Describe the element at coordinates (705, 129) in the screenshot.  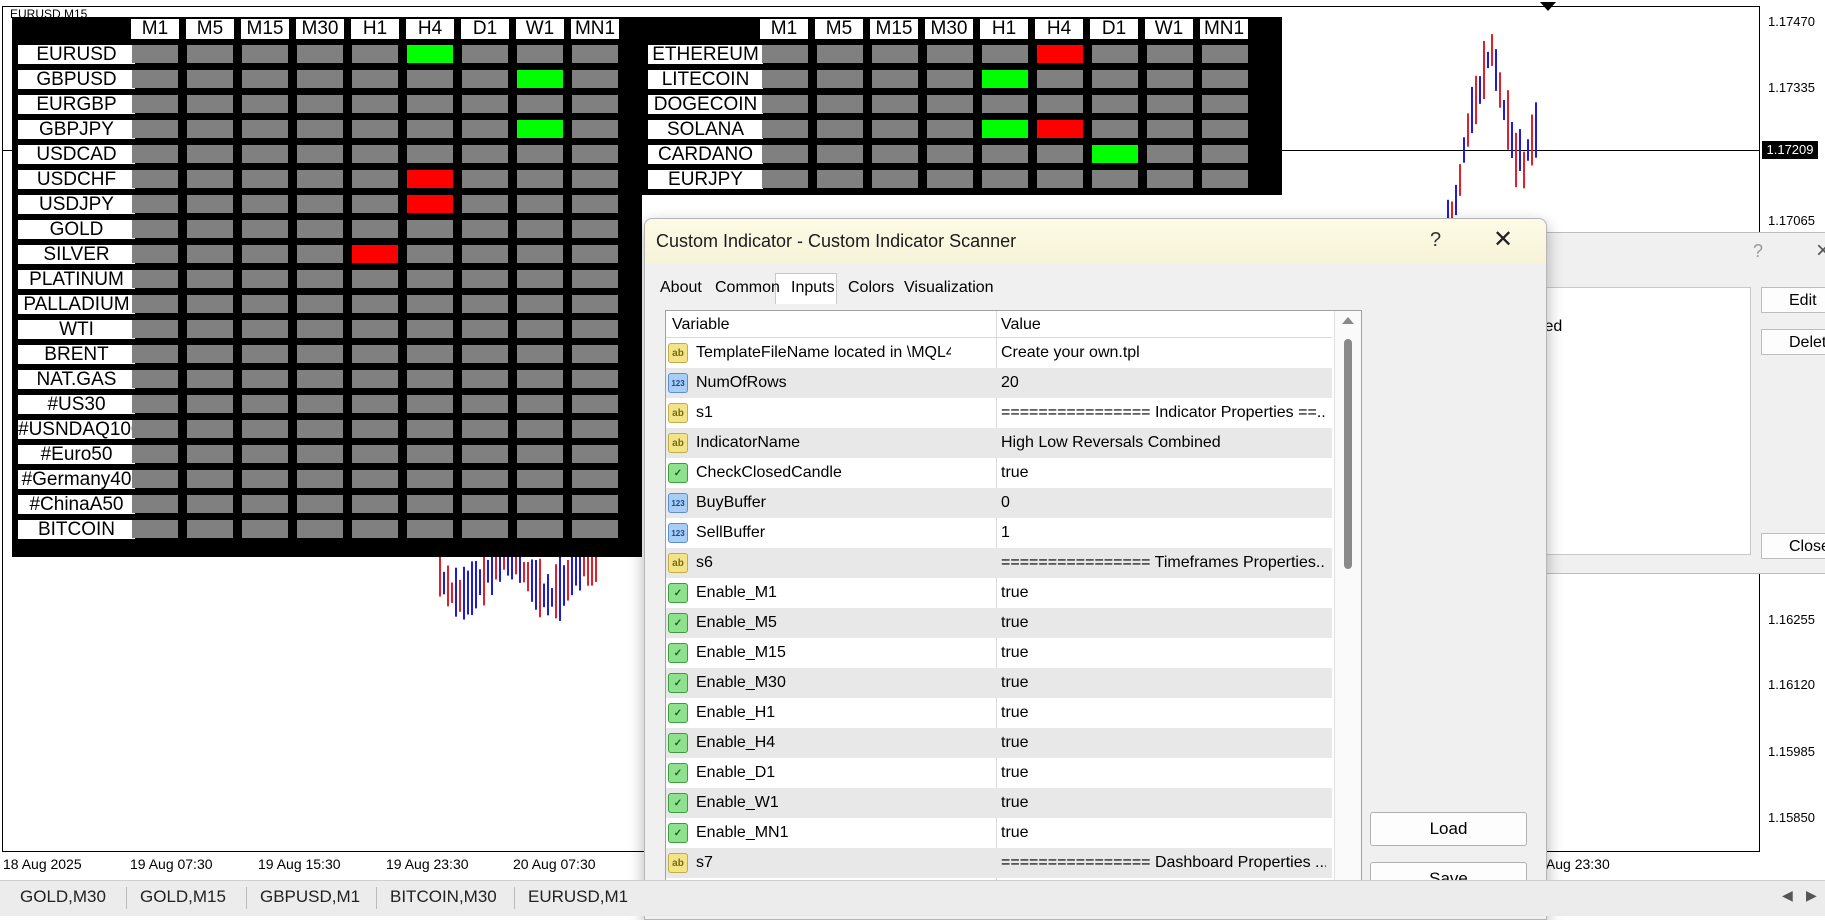
I see `symbol-label: SOLANA` at that location.